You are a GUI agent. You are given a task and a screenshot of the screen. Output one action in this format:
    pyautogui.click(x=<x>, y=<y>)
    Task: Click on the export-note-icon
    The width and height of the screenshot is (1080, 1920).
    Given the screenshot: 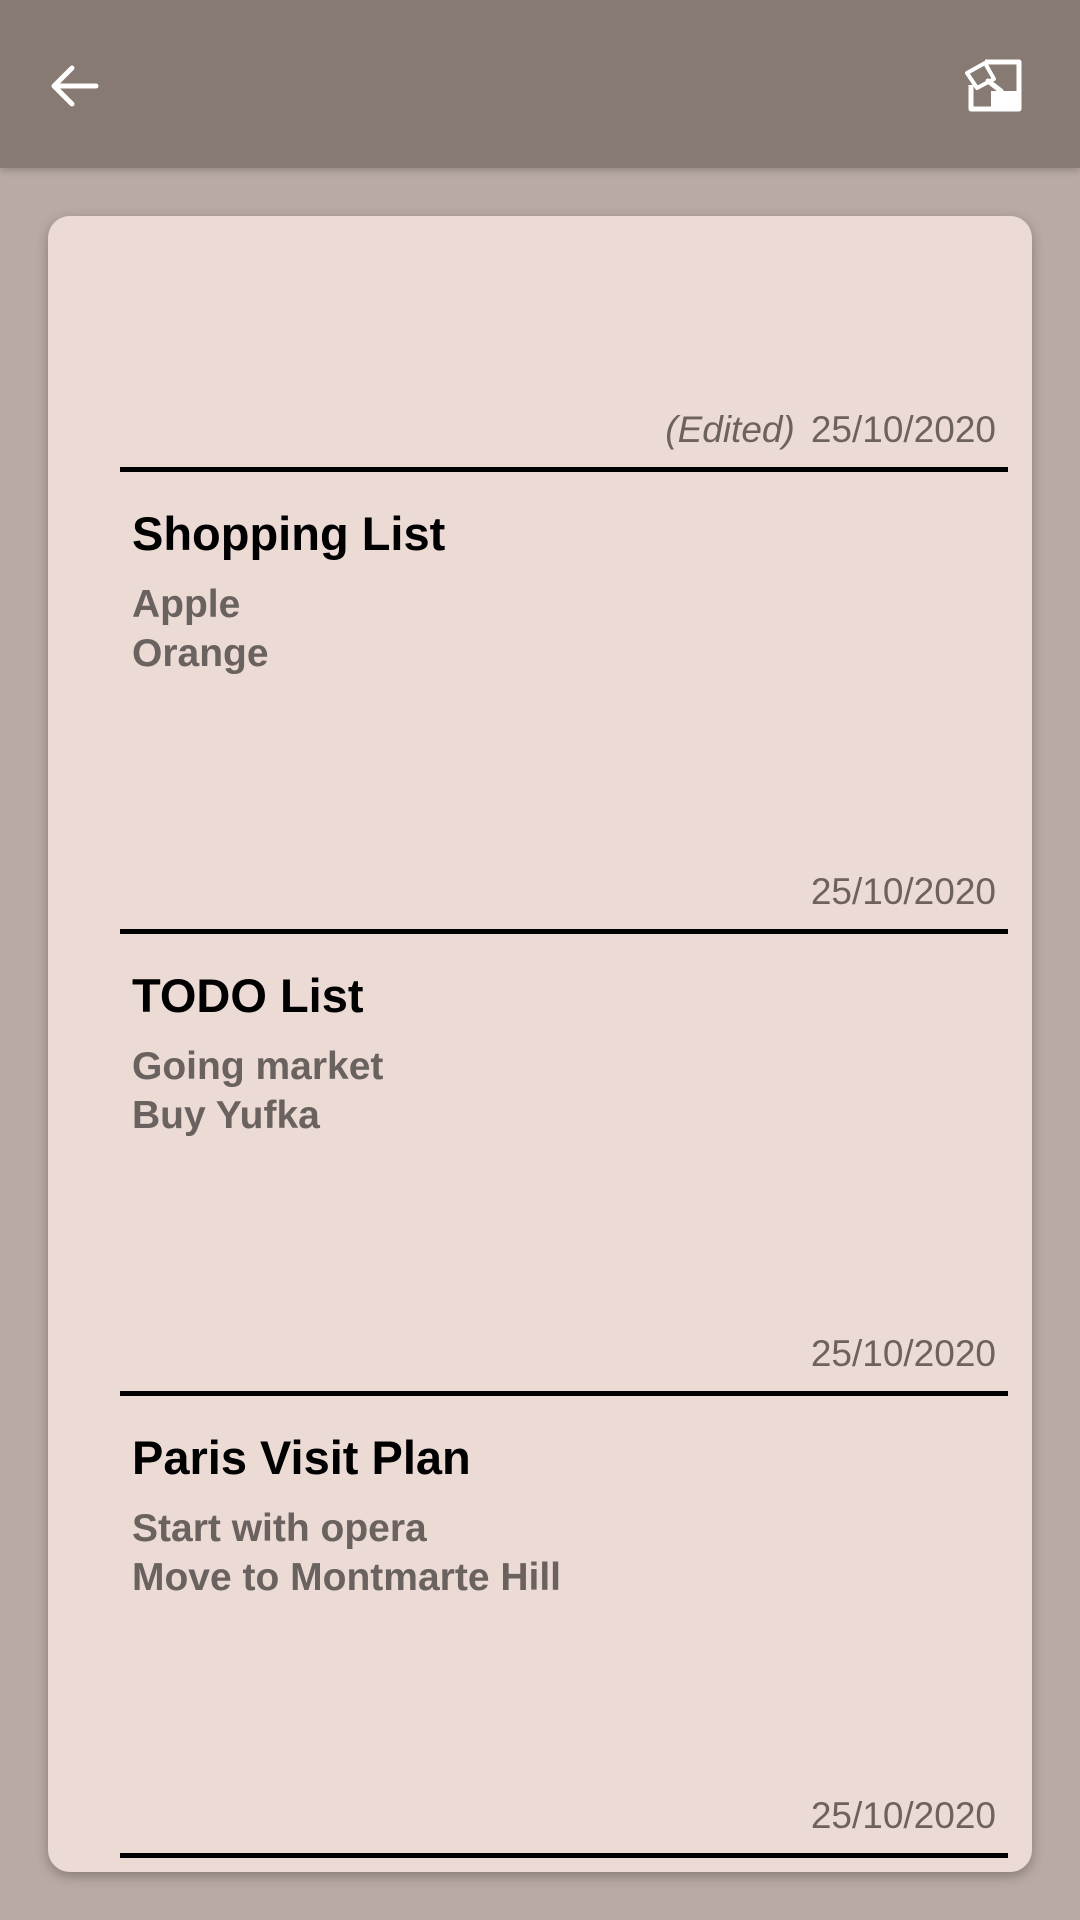 What is the action you would take?
    pyautogui.click(x=993, y=85)
    